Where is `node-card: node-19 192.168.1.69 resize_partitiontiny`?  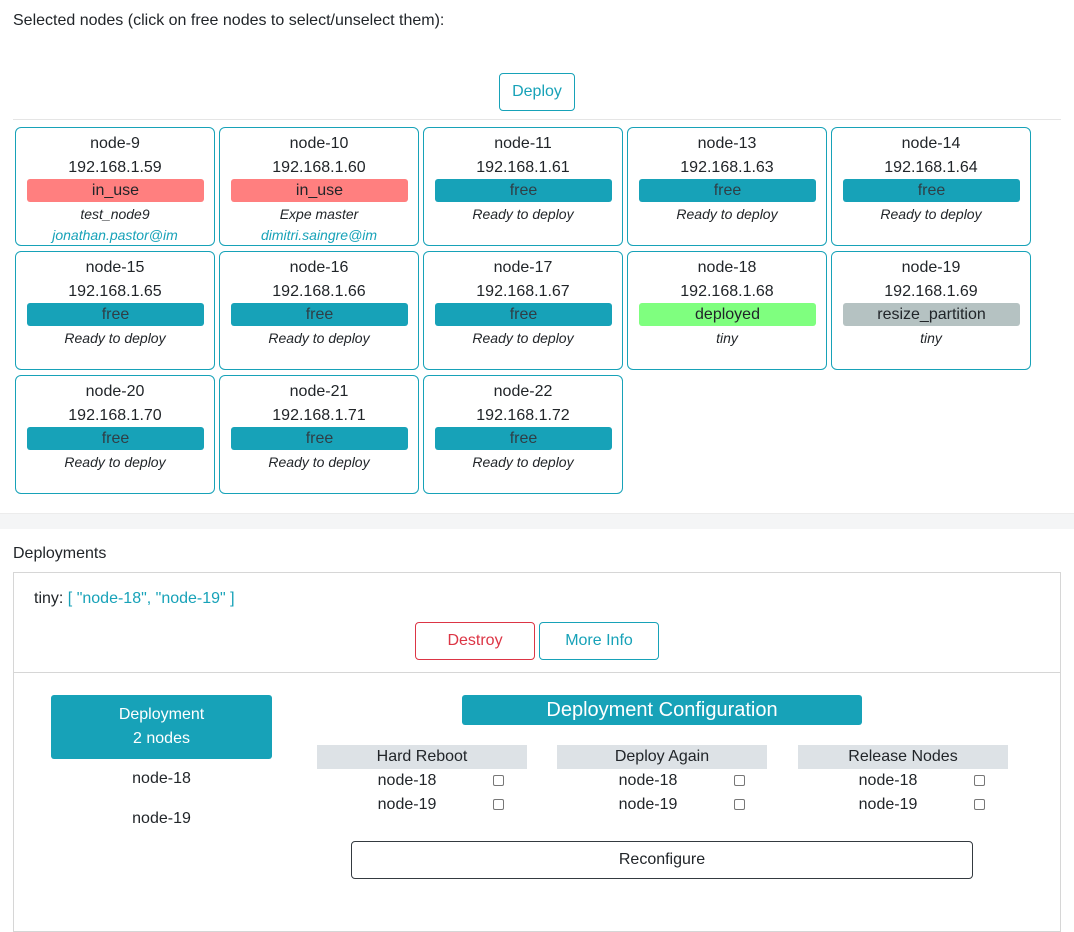
node-card: node-19 192.168.1.69 resize_partitiontiny is located at coordinates (931, 310).